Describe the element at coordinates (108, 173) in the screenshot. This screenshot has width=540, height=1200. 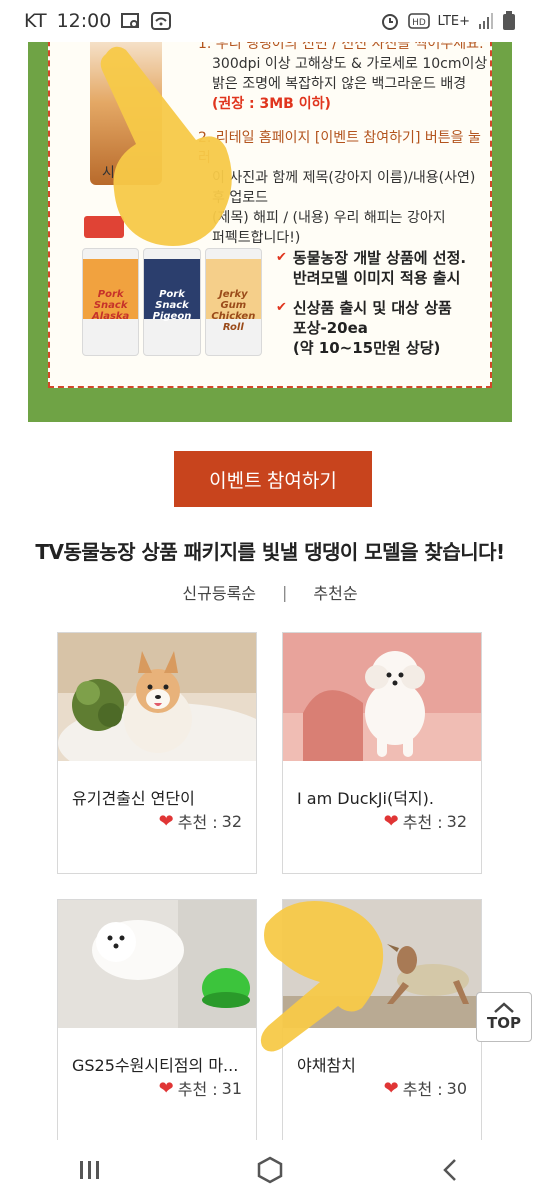
I see `sample-photo-caption: 시` at that location.